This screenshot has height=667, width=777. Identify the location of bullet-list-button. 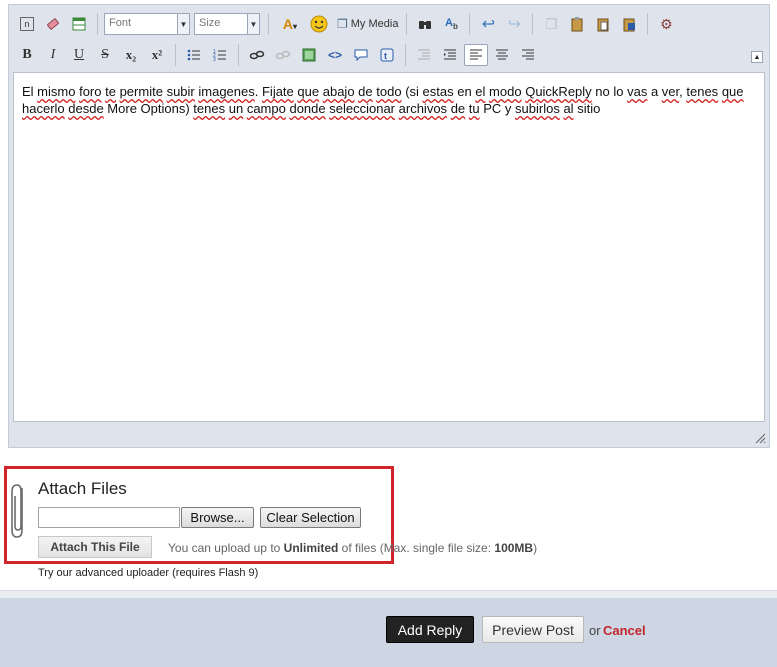
(194, 55).